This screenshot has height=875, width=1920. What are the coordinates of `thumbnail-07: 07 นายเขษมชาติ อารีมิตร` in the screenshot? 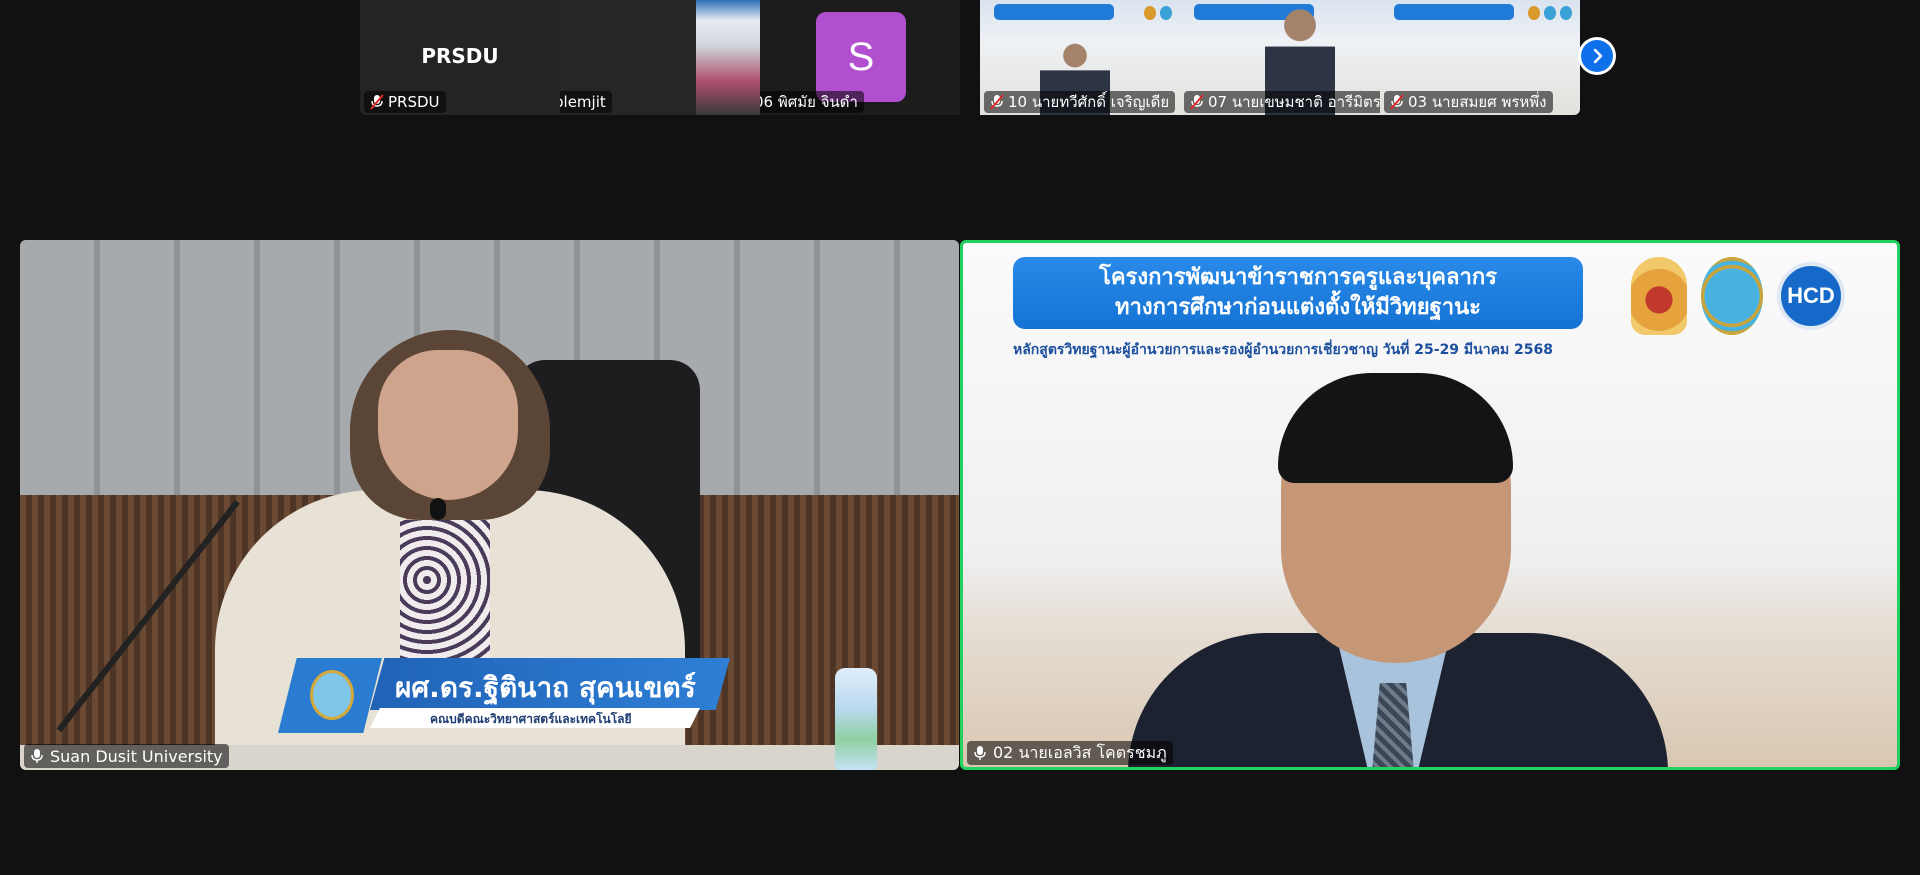 It's located at (1280, 57).